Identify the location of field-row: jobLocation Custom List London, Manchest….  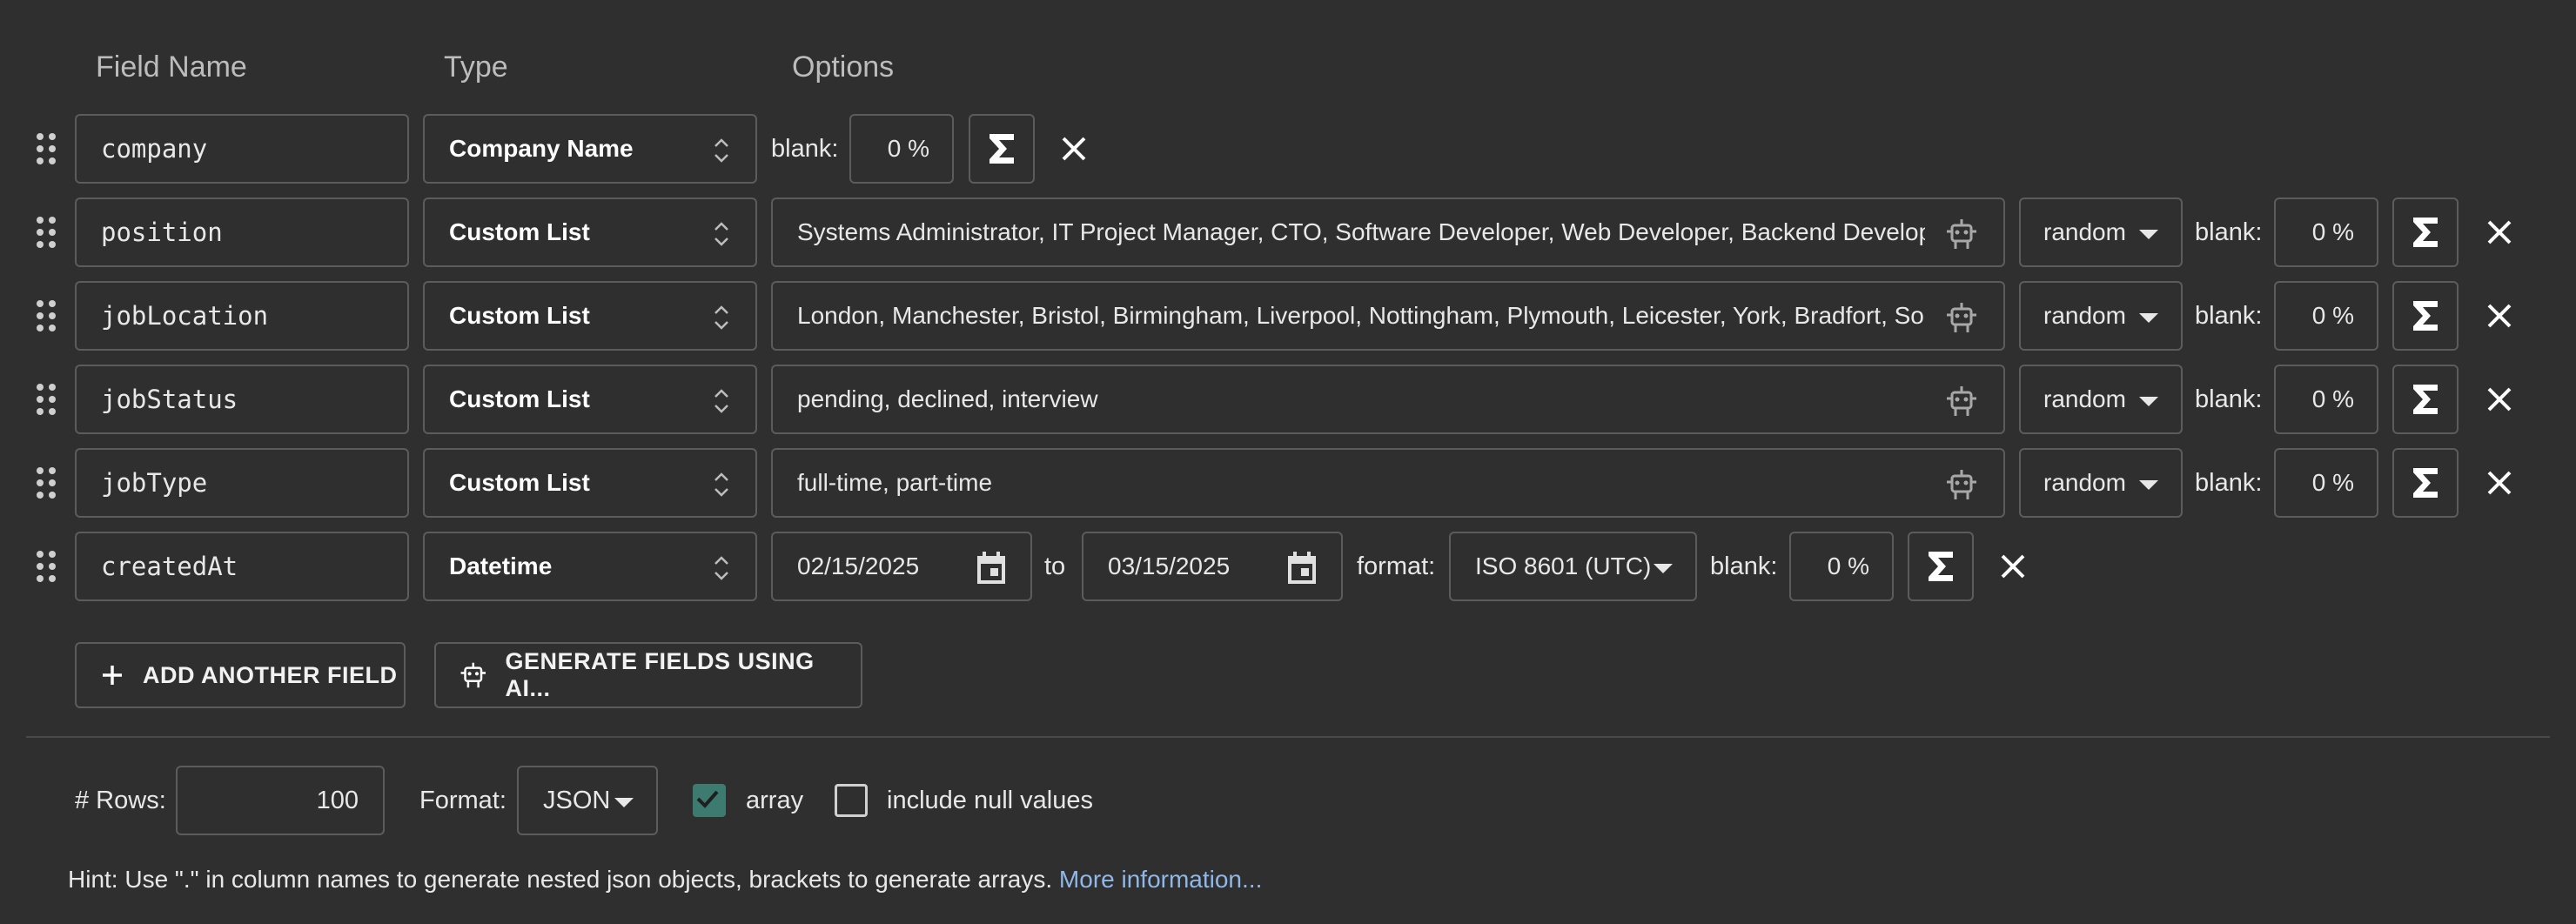
(1288, 316).